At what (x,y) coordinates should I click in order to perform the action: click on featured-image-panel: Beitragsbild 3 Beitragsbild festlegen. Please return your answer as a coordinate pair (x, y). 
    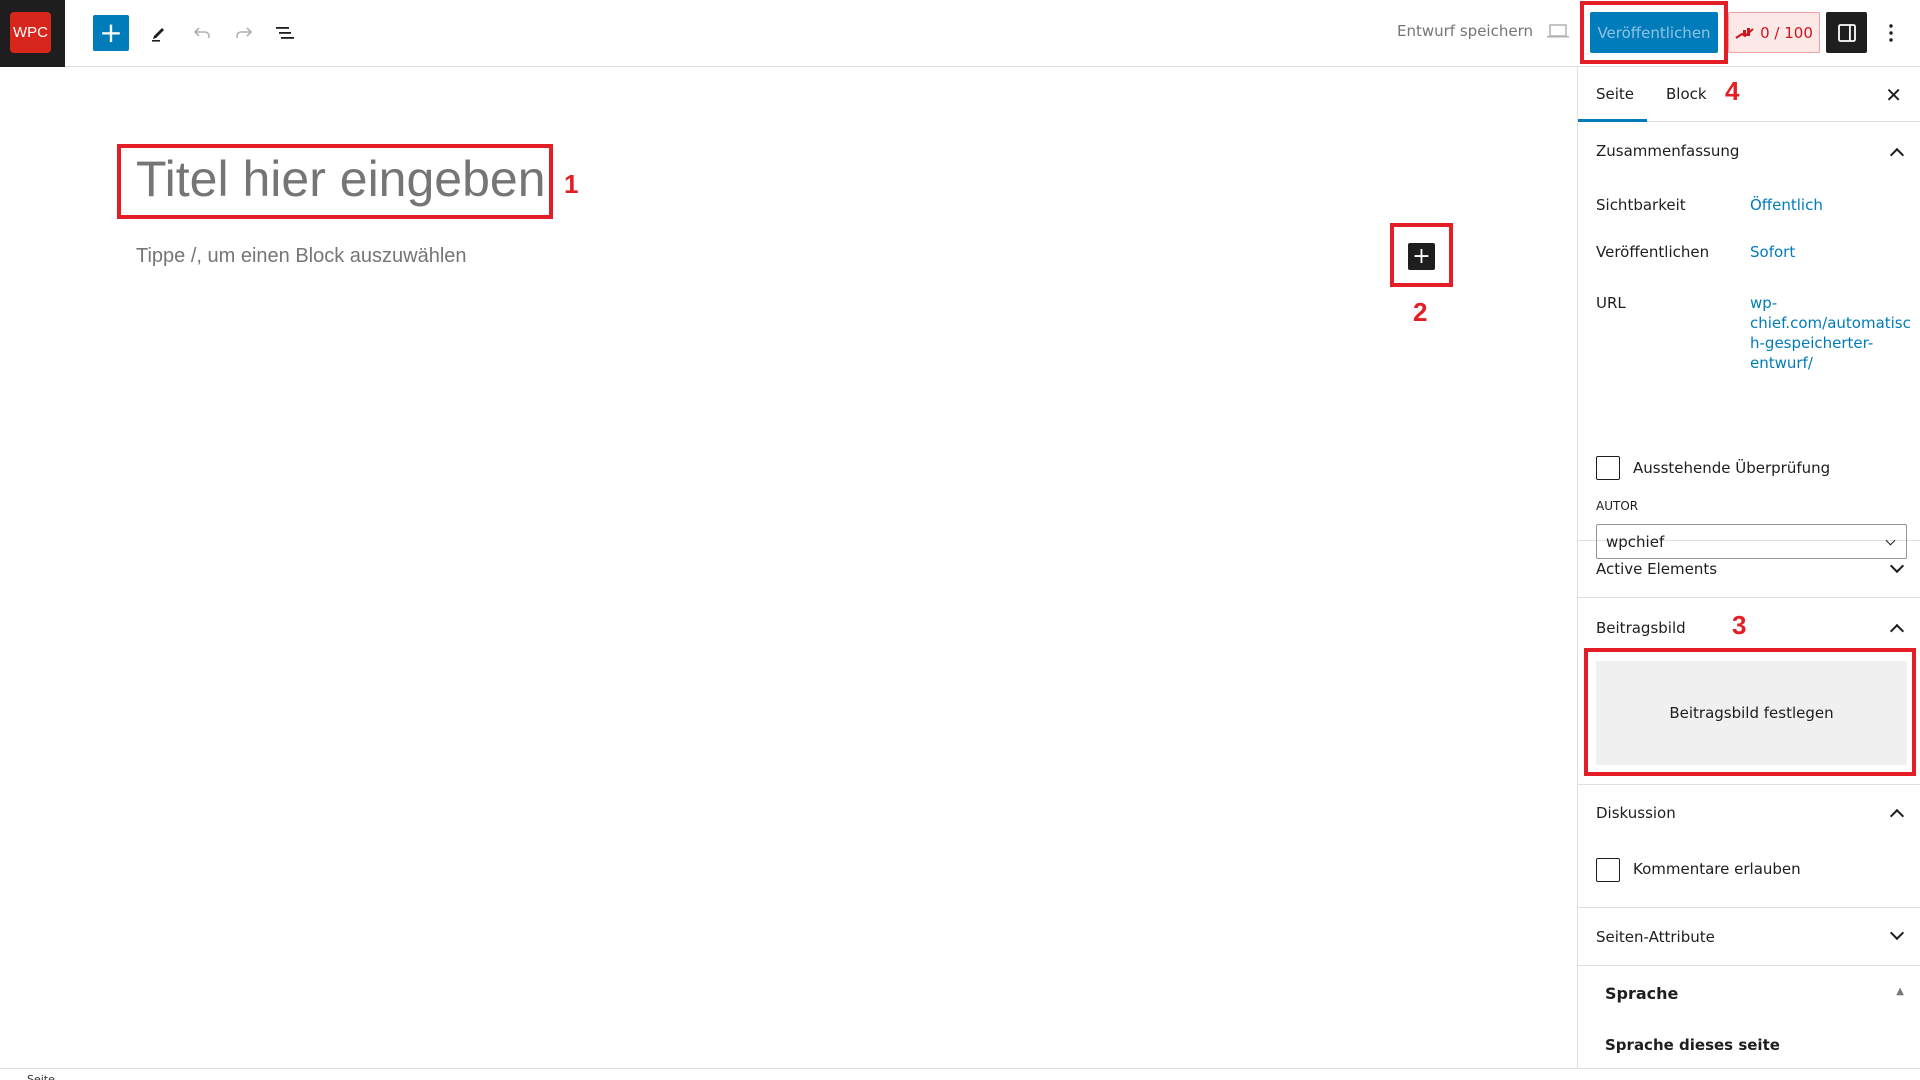
    Looking at the image, I should click on (1749, 691).